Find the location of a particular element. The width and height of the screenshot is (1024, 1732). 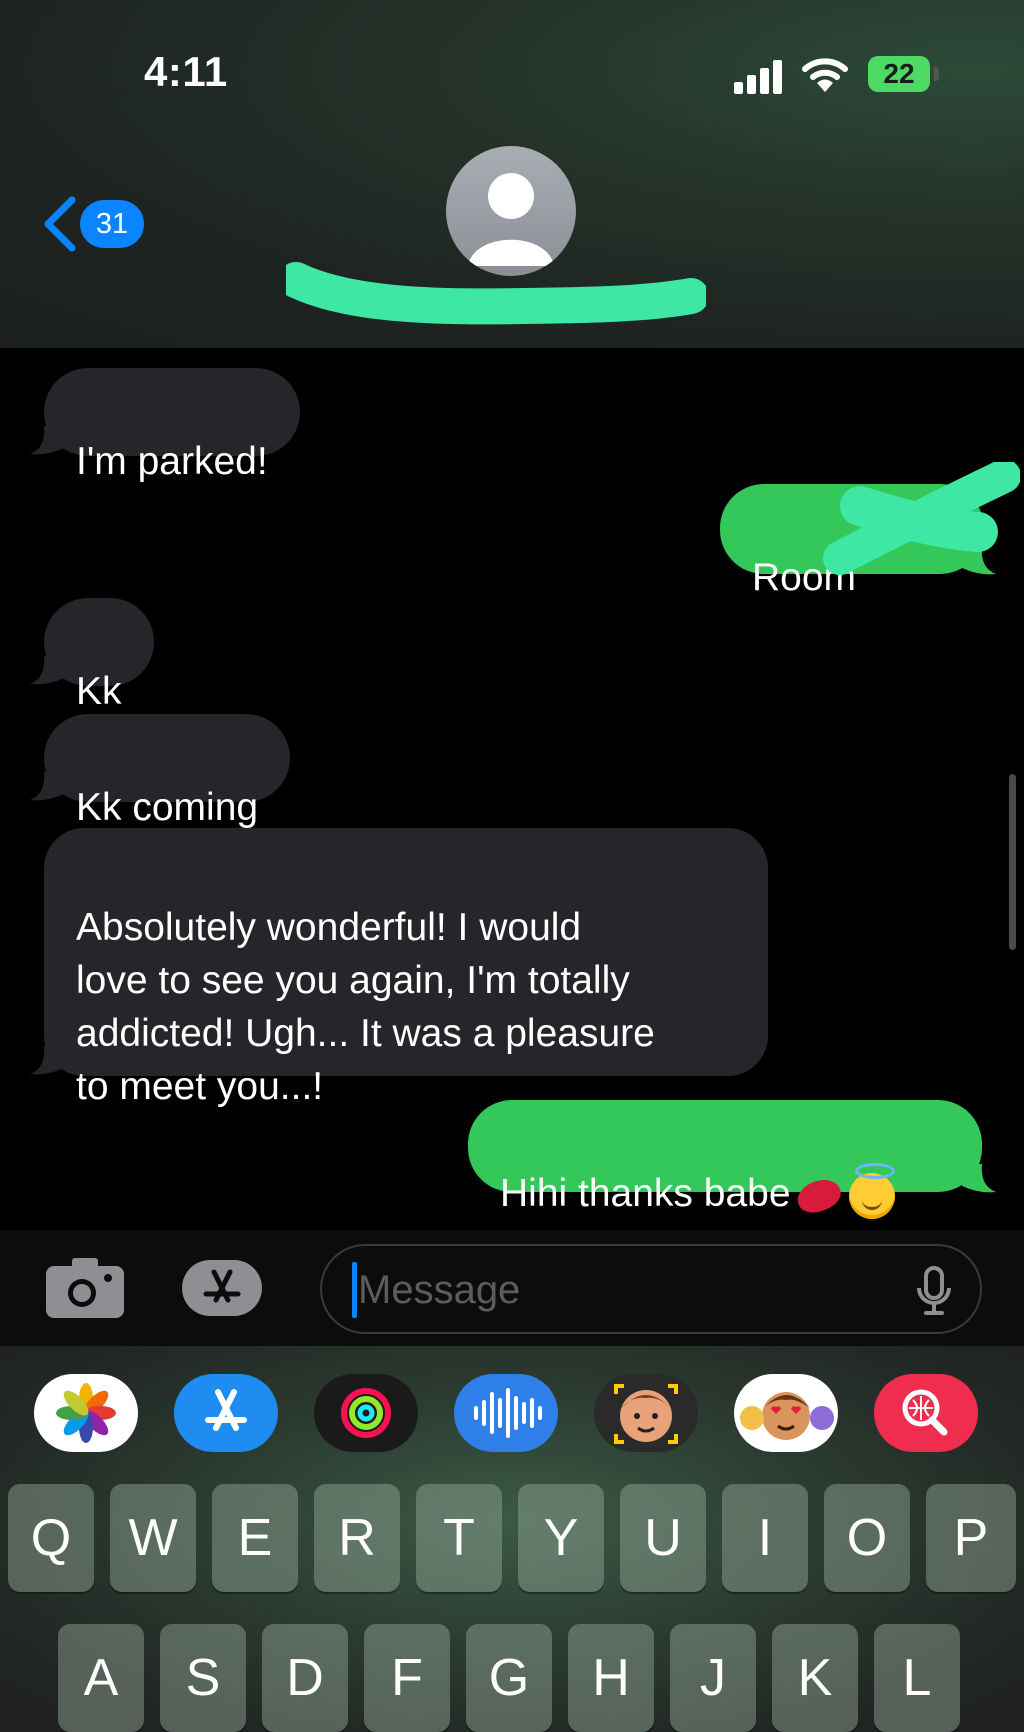

scroll-indicator is located at coordinates (1012, 862).